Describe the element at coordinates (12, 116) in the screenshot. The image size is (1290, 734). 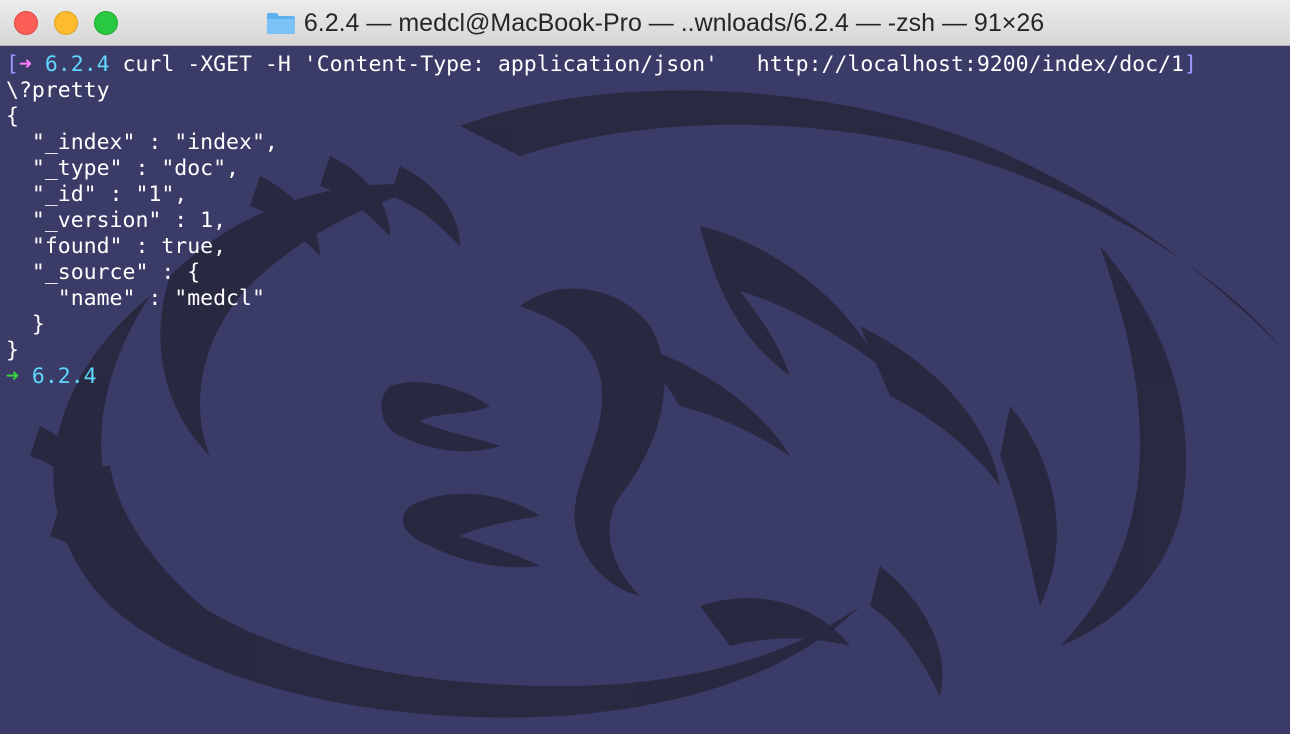
I see `output-line: {` at that location.